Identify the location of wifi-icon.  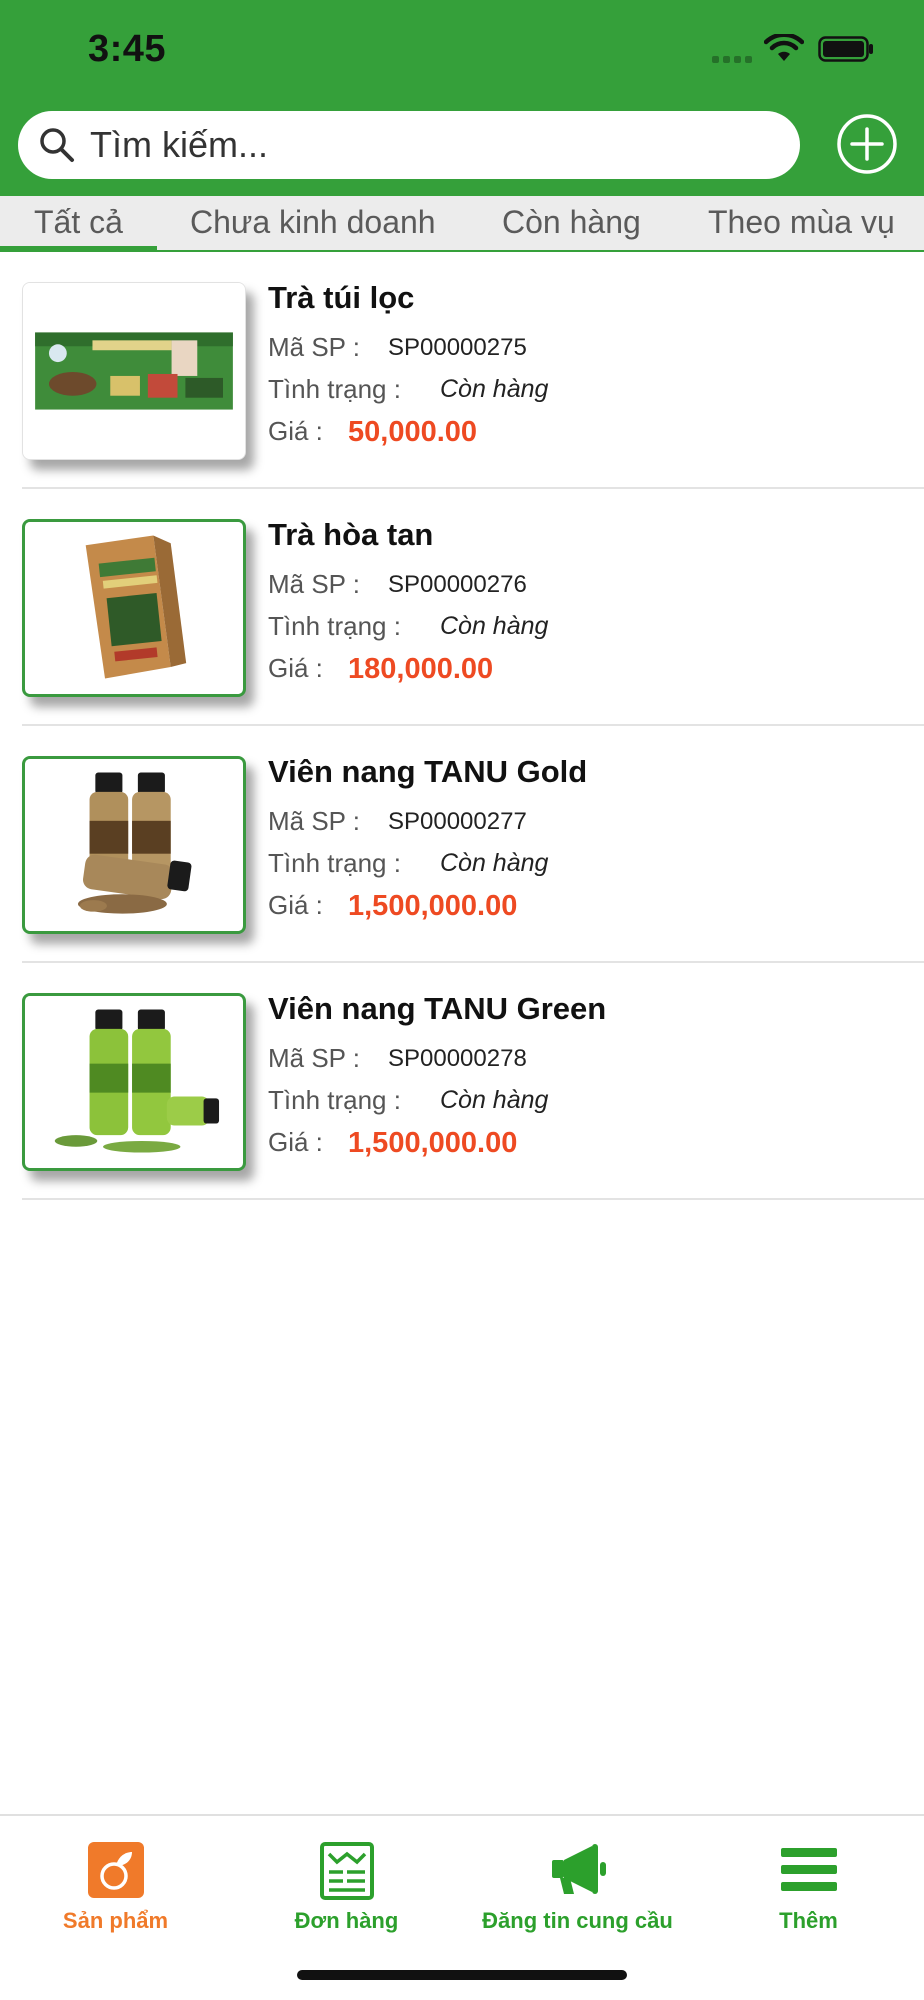
(784, 47).